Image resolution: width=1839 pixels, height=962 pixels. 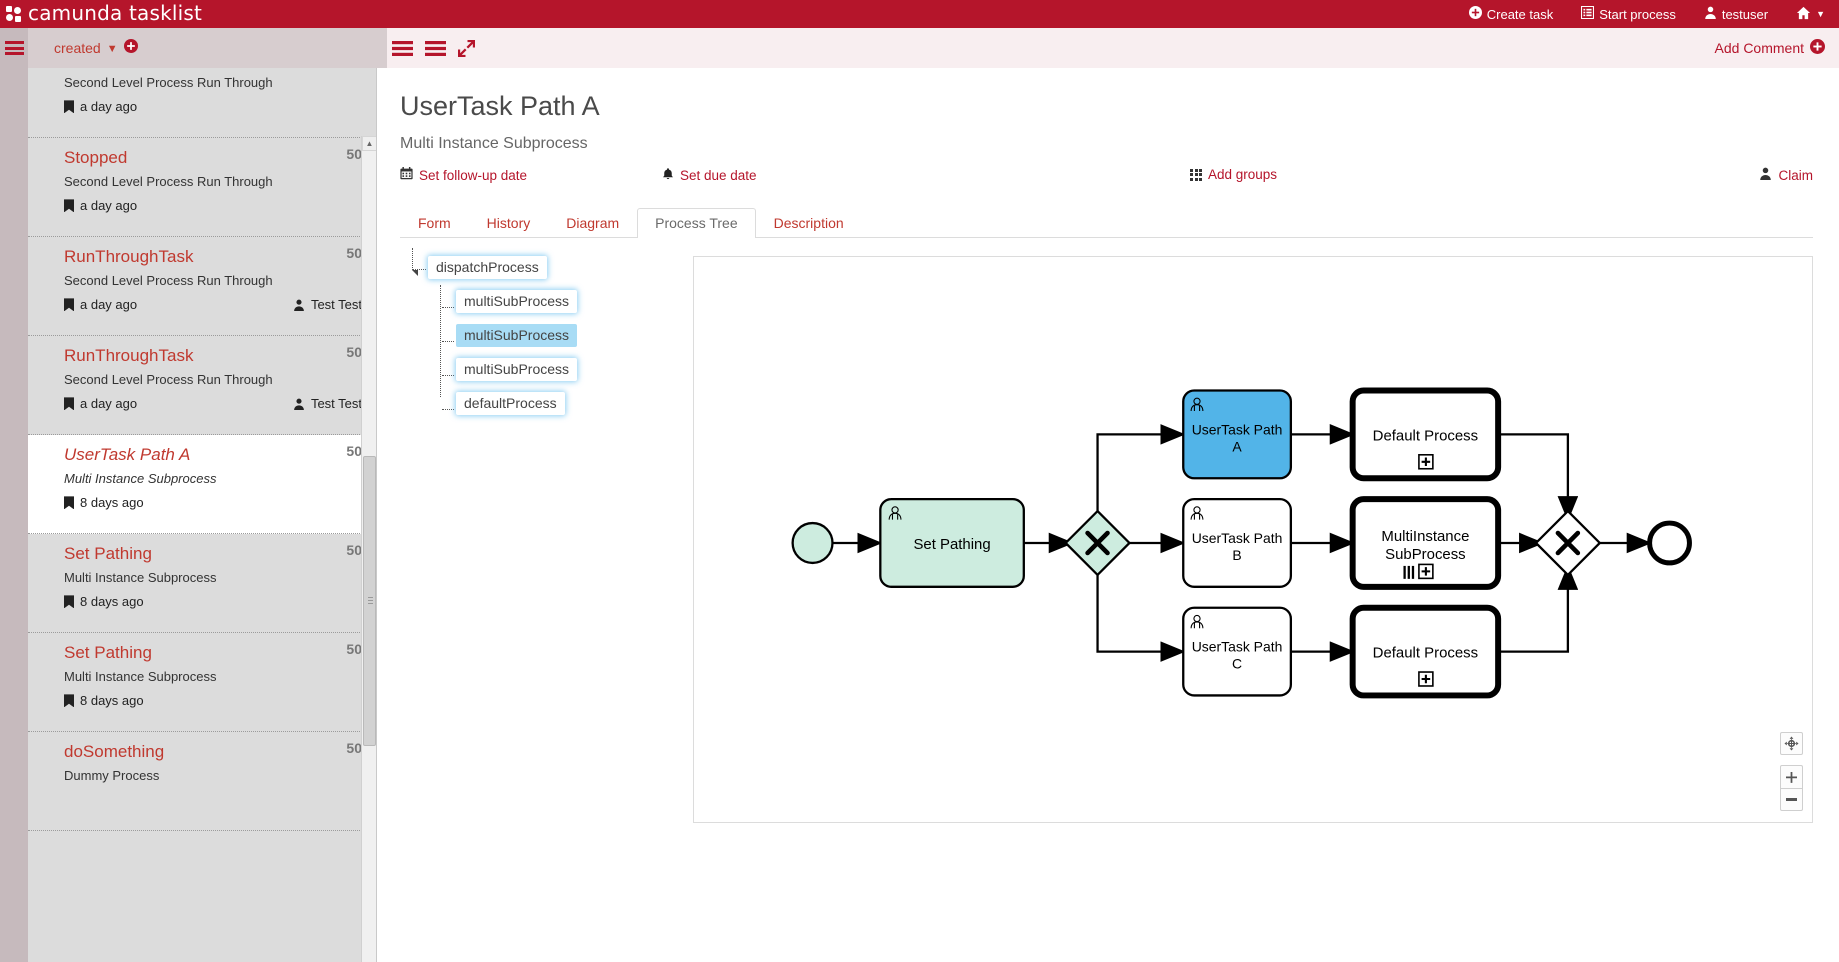 What do you see at coordinates (952, 543) in the screenshot?
I see `bpmn-user-task-set-pathing: Set Pathing` at bounding box center [952, 543].